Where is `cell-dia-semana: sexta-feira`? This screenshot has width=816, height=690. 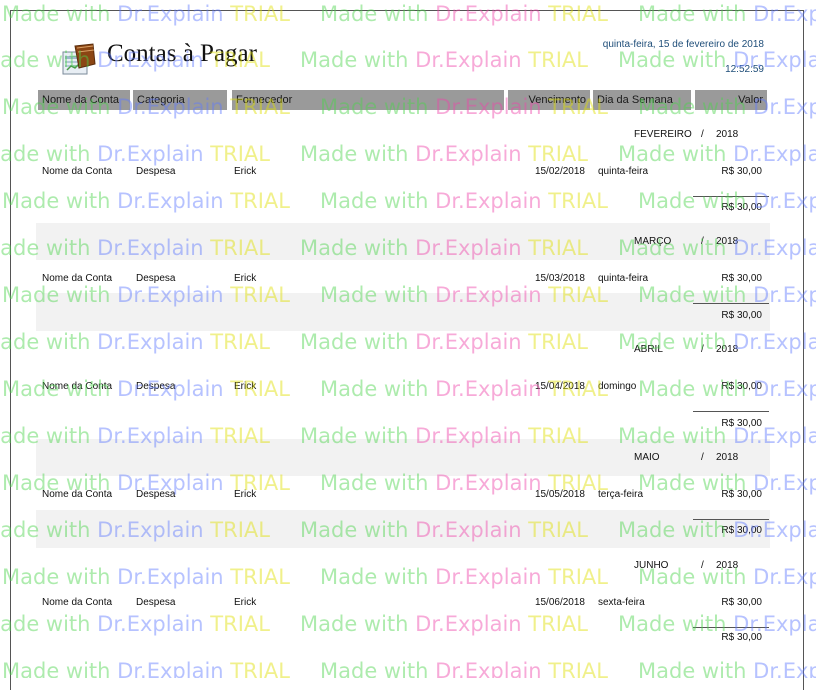 cell-dia-semana: sexta-feira is located at coordinates (621, 602).